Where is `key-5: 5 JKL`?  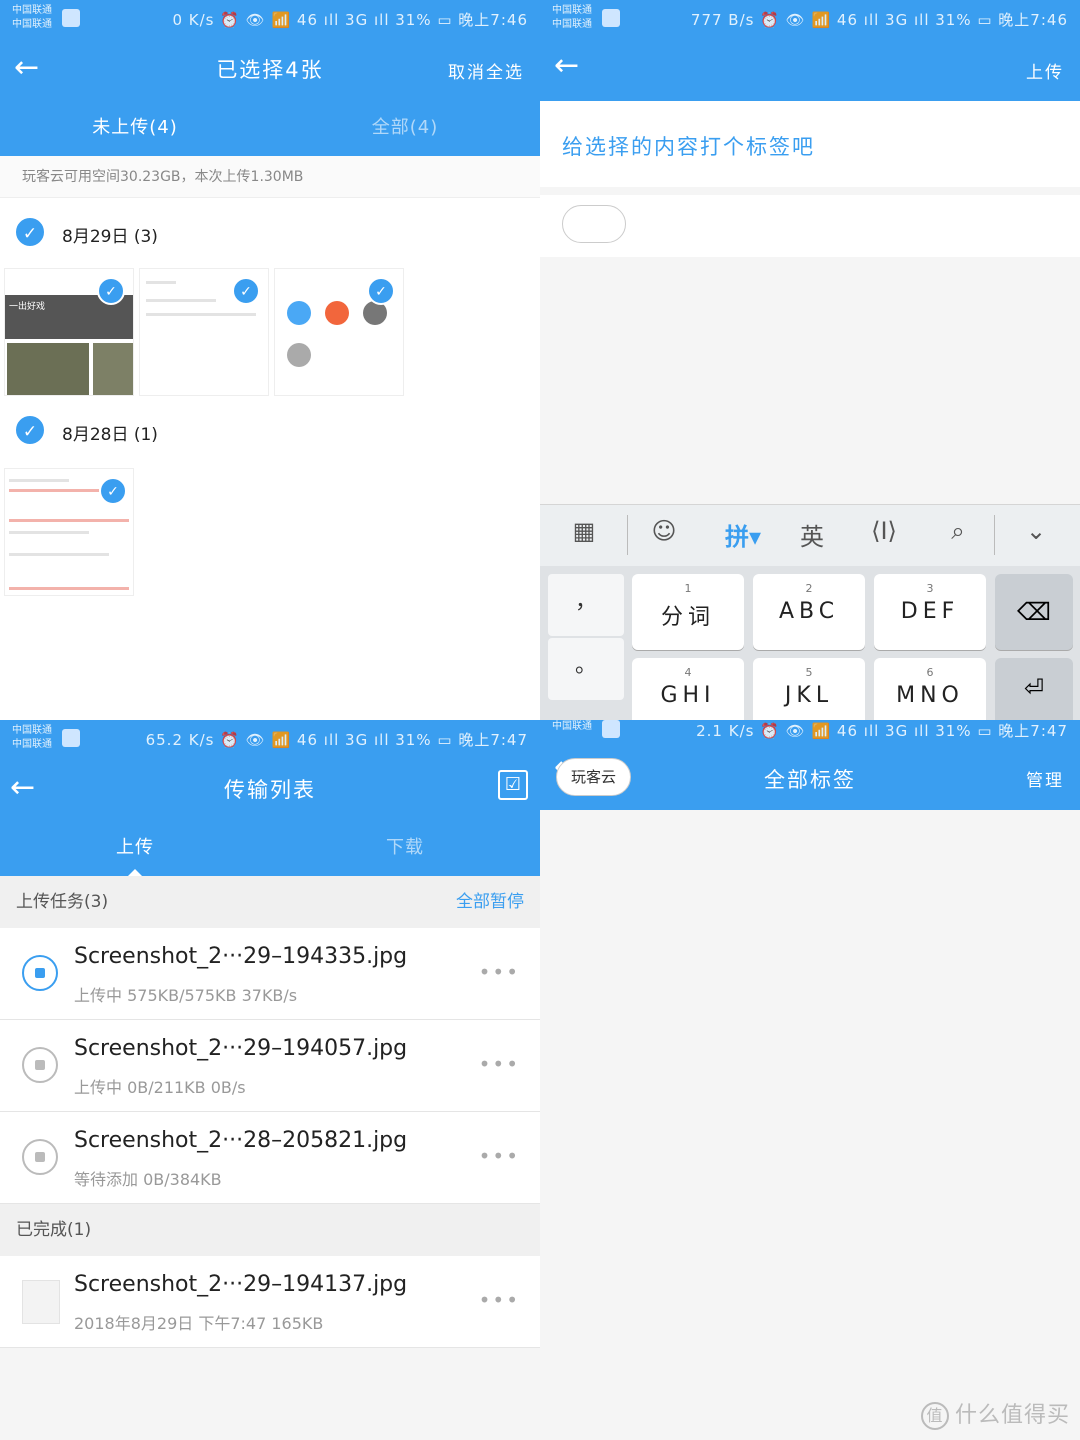
key-5: 5 JKL is located at coordinates (809, 689).